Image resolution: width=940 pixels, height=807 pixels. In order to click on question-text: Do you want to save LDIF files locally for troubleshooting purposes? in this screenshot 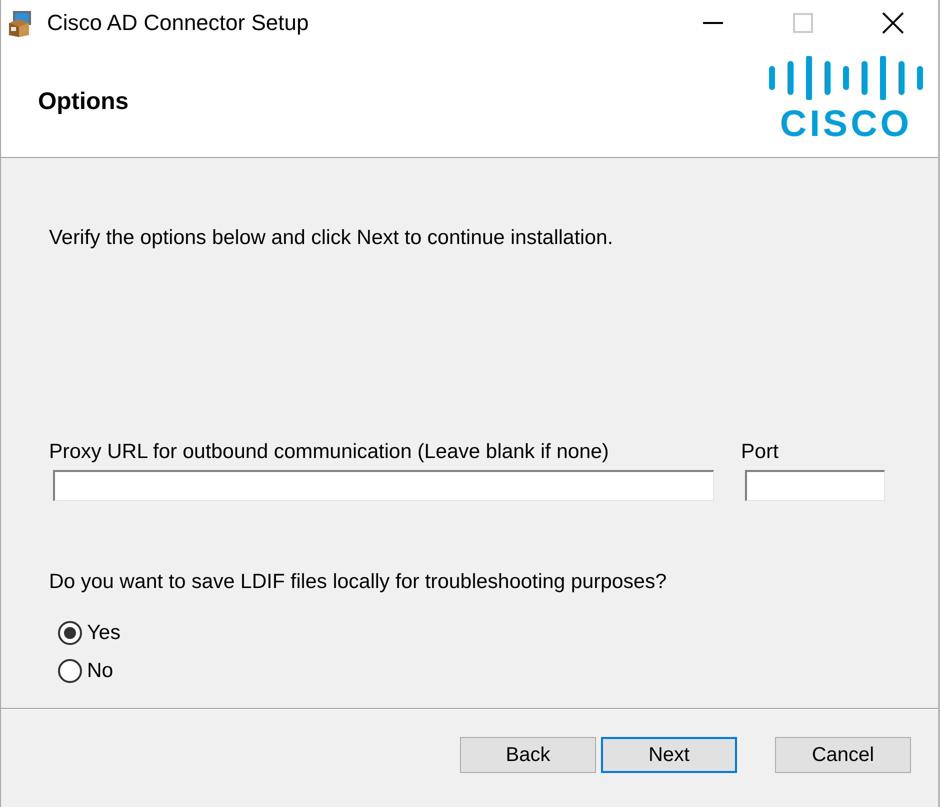, I will do `click(358, 582)`.